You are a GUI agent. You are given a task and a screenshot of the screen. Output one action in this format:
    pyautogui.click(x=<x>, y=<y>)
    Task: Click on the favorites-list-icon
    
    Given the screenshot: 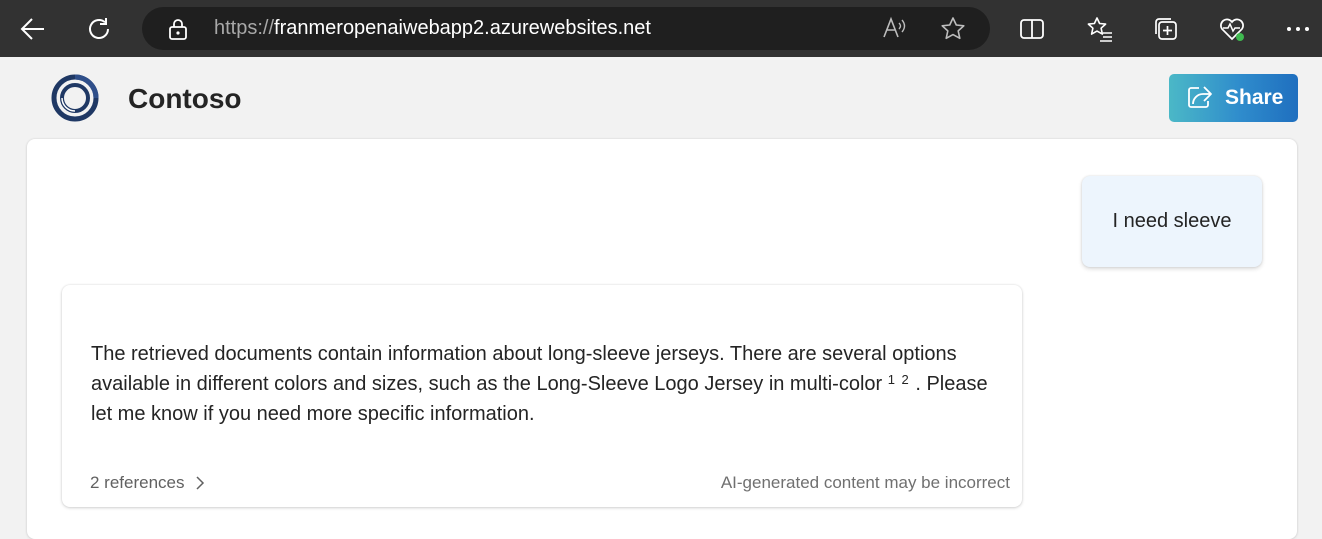 What is the action you would take?
    pyautogui.click(x=1100, y=29)
    